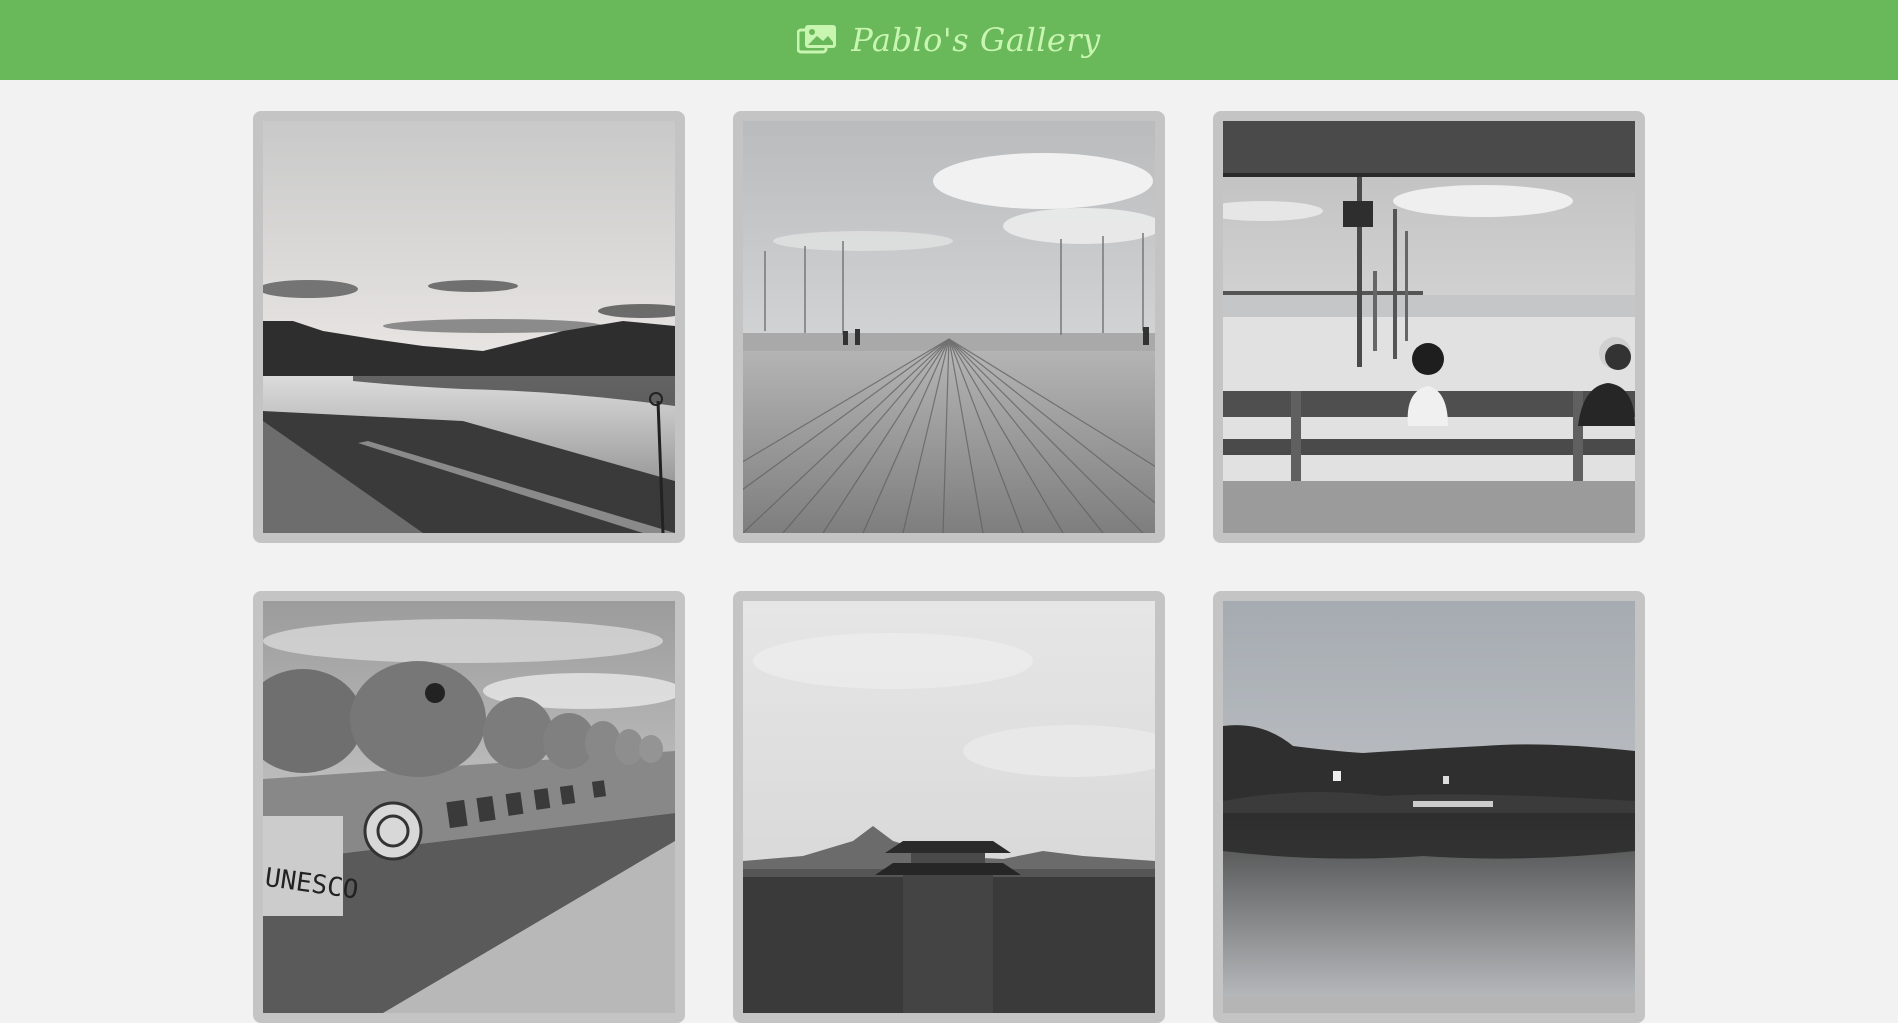 The width and height of the screenshot is (1898, 1023). I want to click on page-title: Pablo's Gallery, so click(976, 40).